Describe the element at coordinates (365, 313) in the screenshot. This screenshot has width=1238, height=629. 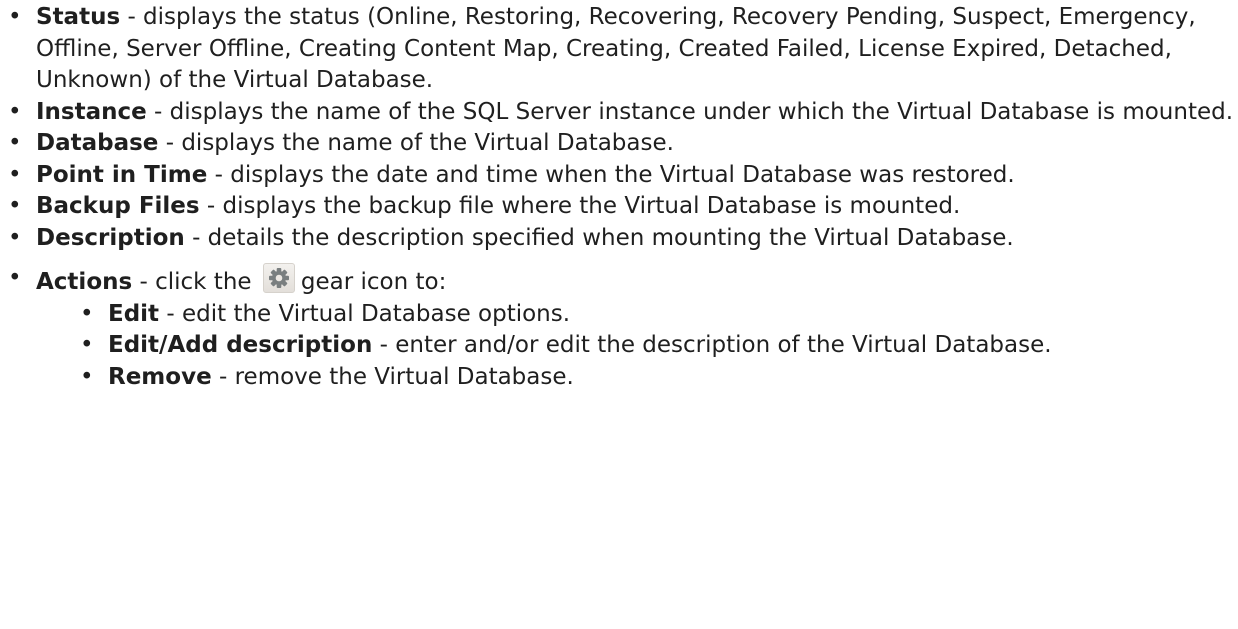
I see `description-edit: - edit the Virtual Database options.` at that location.